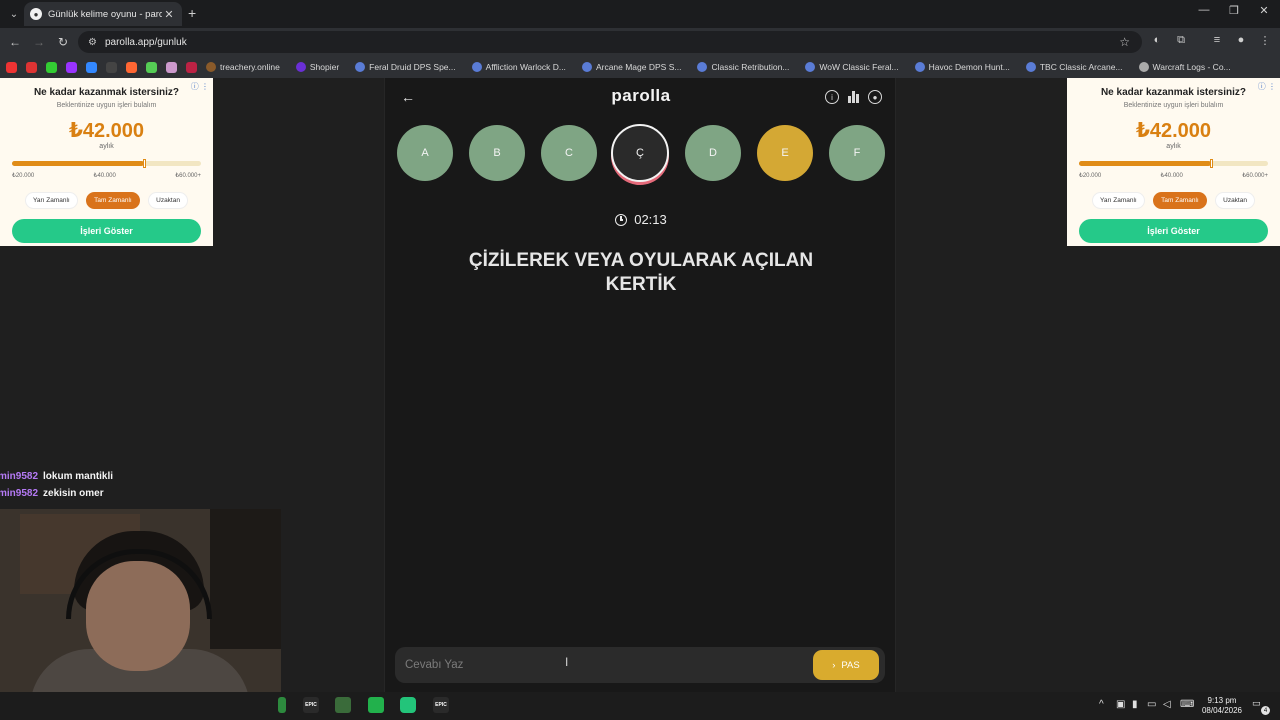 The height and width of the screenshot is (720, 1280). What do you see at coordinates (39, 42) in the screenshot?
I see `forward-nav-icon: →` at bounding box center [39, 42].